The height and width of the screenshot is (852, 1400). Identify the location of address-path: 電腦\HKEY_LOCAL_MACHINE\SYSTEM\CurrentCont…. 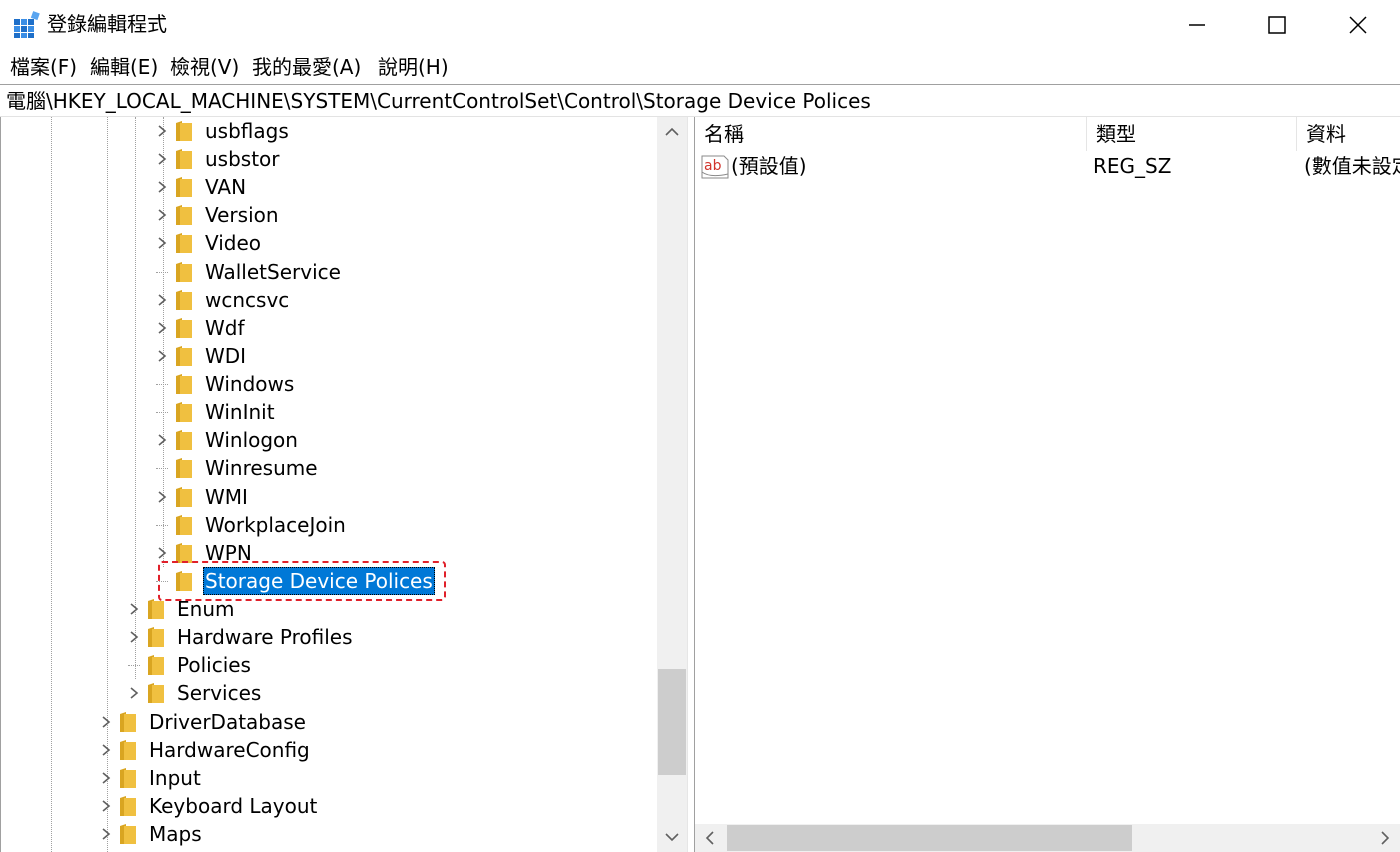
(438, 101).